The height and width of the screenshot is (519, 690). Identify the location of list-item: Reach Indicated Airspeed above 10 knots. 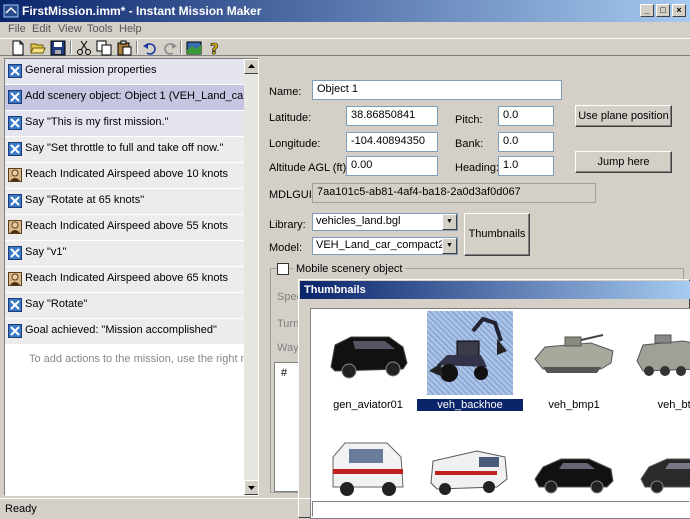
(124, 176).